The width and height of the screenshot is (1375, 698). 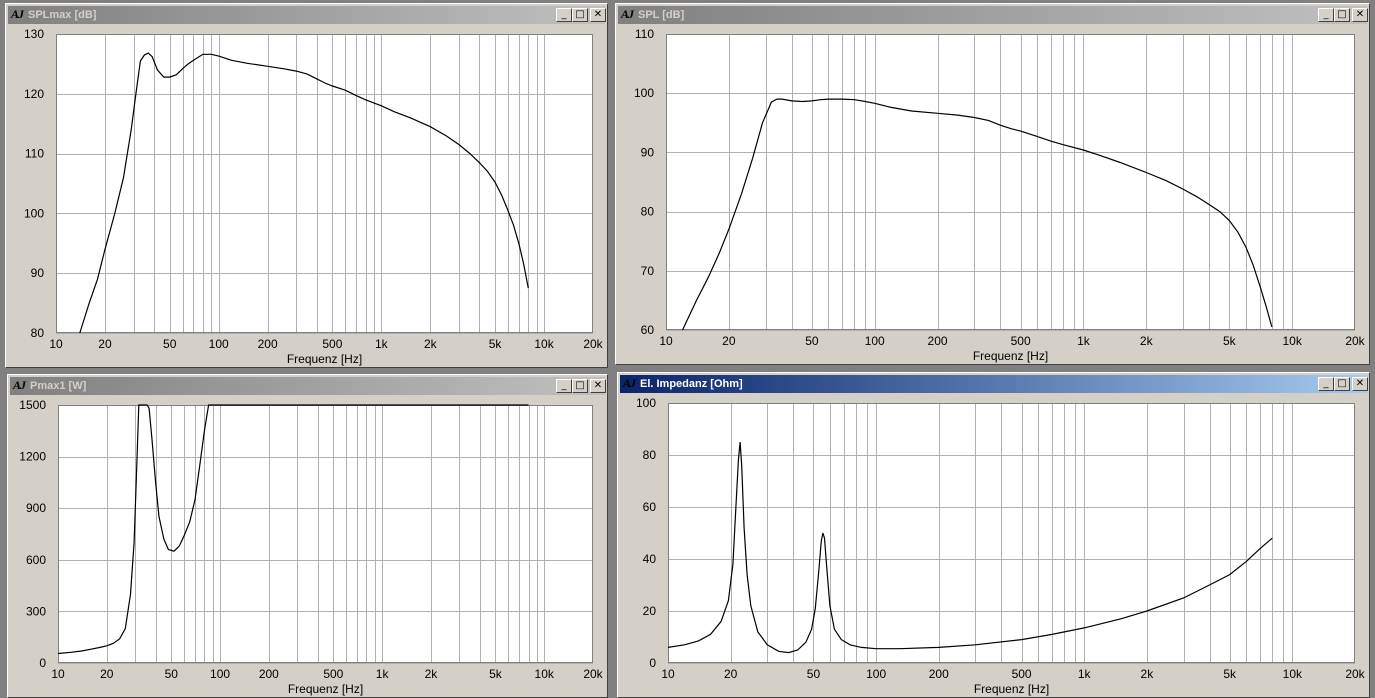 I want to click on y-tick-label: 600, so click(x=36, y=560).